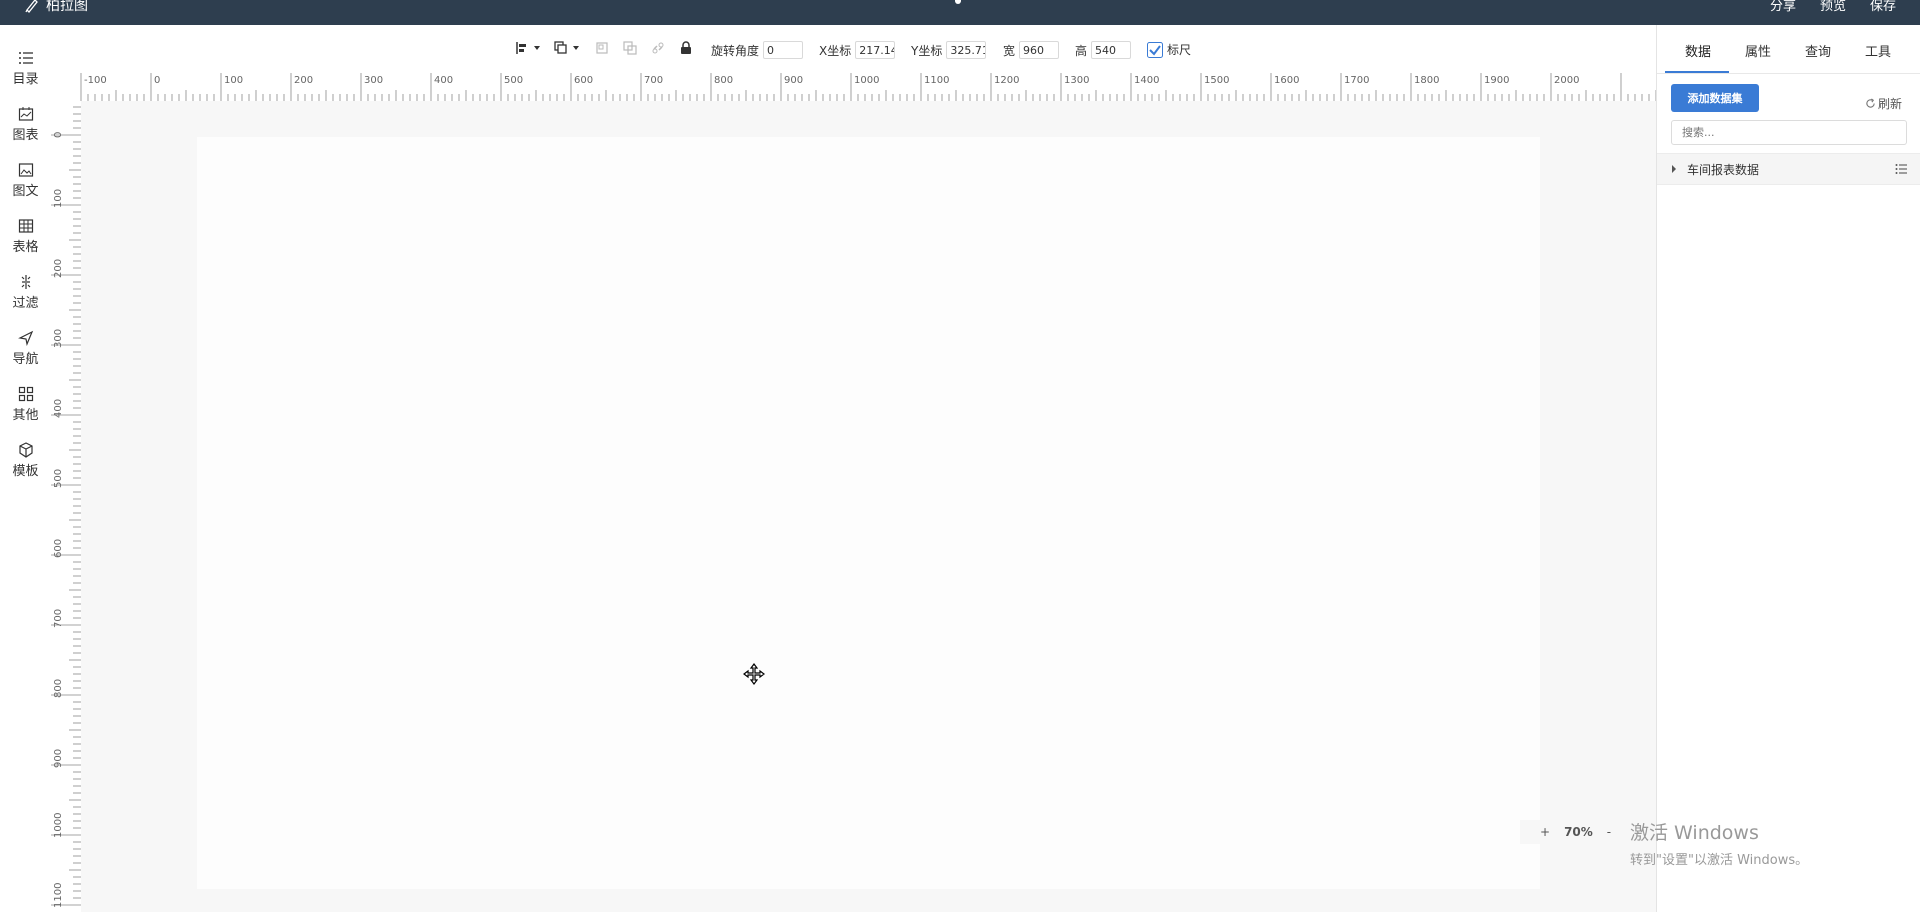 The height and width of the screenshot is (912, 1920). What do you see at coordinates (1111, 50) in the screenshot?
I see `height-input: 540` at bounding box center [1111, 50].